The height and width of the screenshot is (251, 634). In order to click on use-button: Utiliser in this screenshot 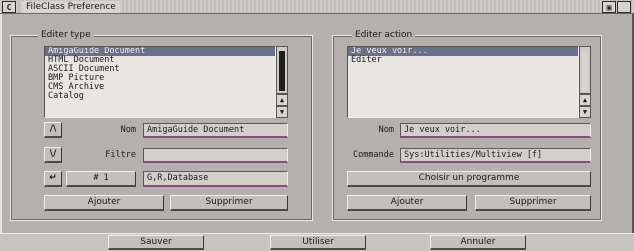, I will do `click(318, 242)`.